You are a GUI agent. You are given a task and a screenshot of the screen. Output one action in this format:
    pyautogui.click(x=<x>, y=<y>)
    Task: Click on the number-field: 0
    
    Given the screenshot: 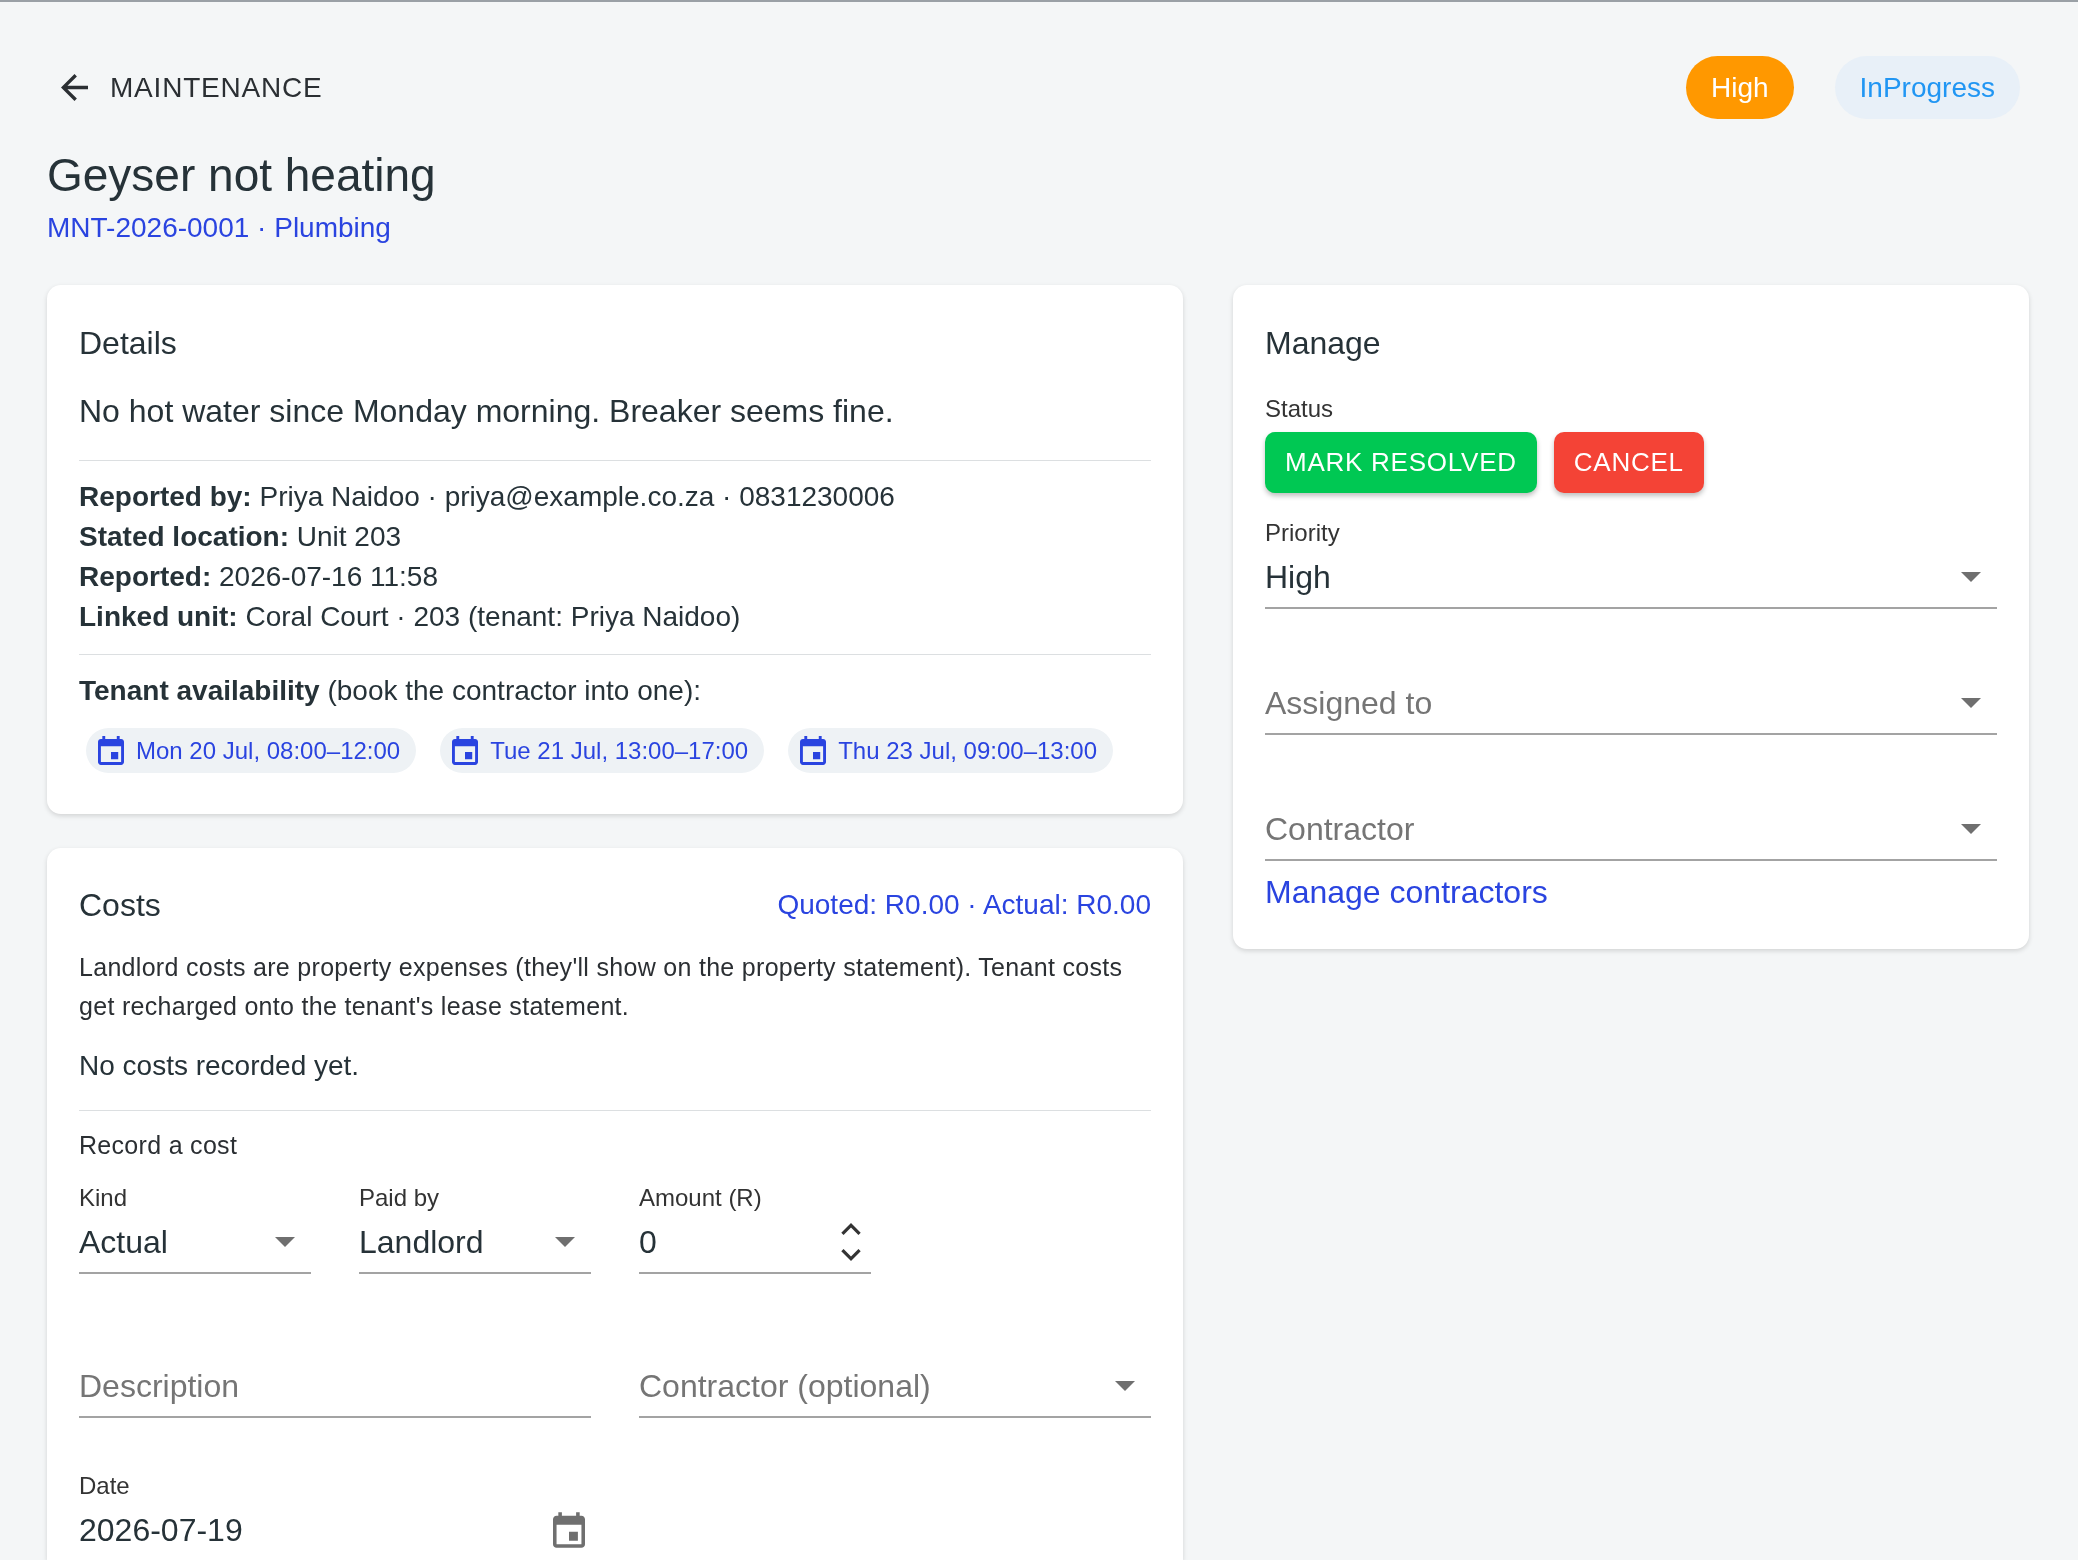 What is the action you would take?
    pyautogui.click(x=755, y=1248)
    